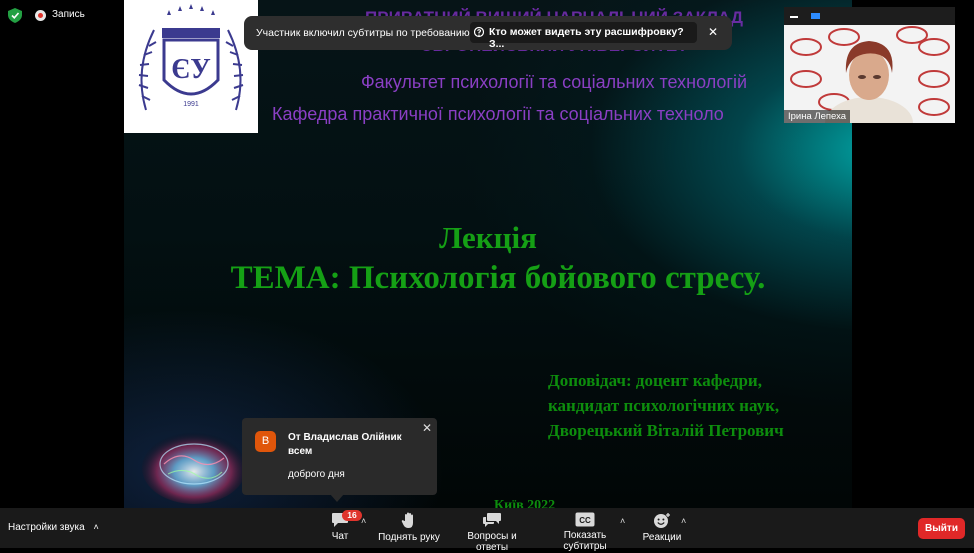  I want to click on layout-icon, so click(815, 16).